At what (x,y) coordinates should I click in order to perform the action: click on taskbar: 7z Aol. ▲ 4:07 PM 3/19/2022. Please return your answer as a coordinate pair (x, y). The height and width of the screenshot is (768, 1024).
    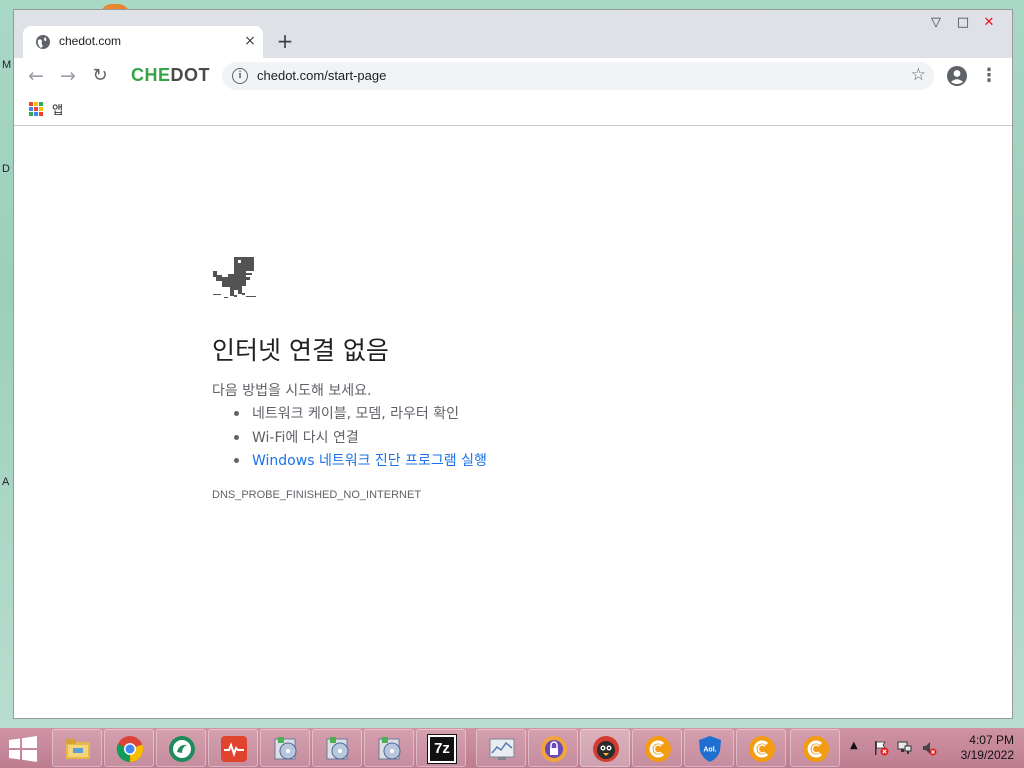
    Looking at the image, I should click on (512, 748).